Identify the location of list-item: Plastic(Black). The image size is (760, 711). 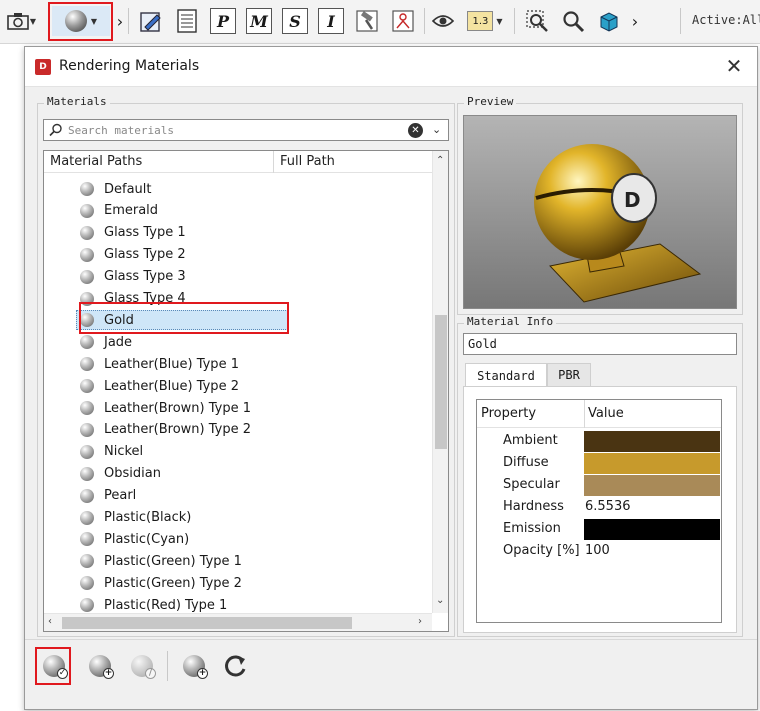
(175, 518).